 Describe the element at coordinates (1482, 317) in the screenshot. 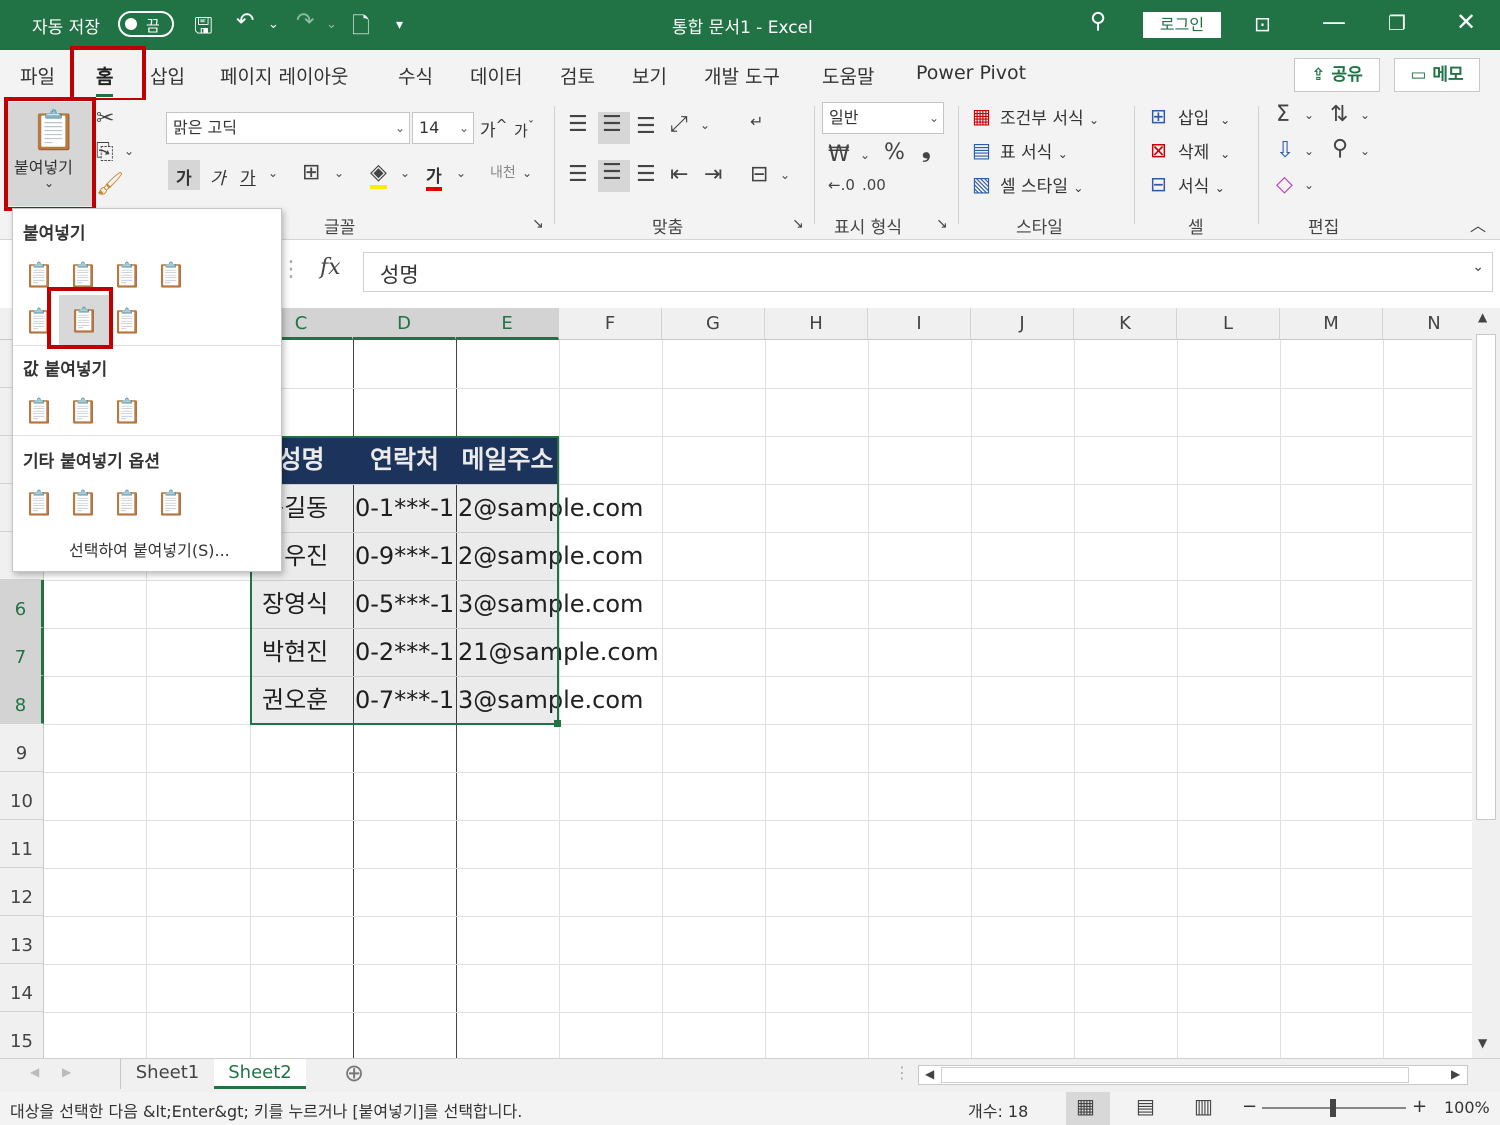

I see `scroll-up-icon: ▲` at that location.